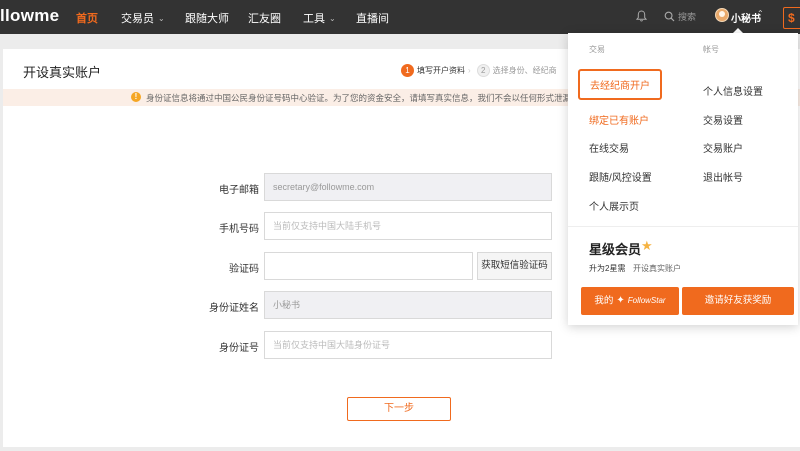 The image size is (800, 451). What do you see at coordinates (619, 119) in the screenshot?
I see `menu-item-bind-account: 绑定已有账户` at bounding box center [619, 119].